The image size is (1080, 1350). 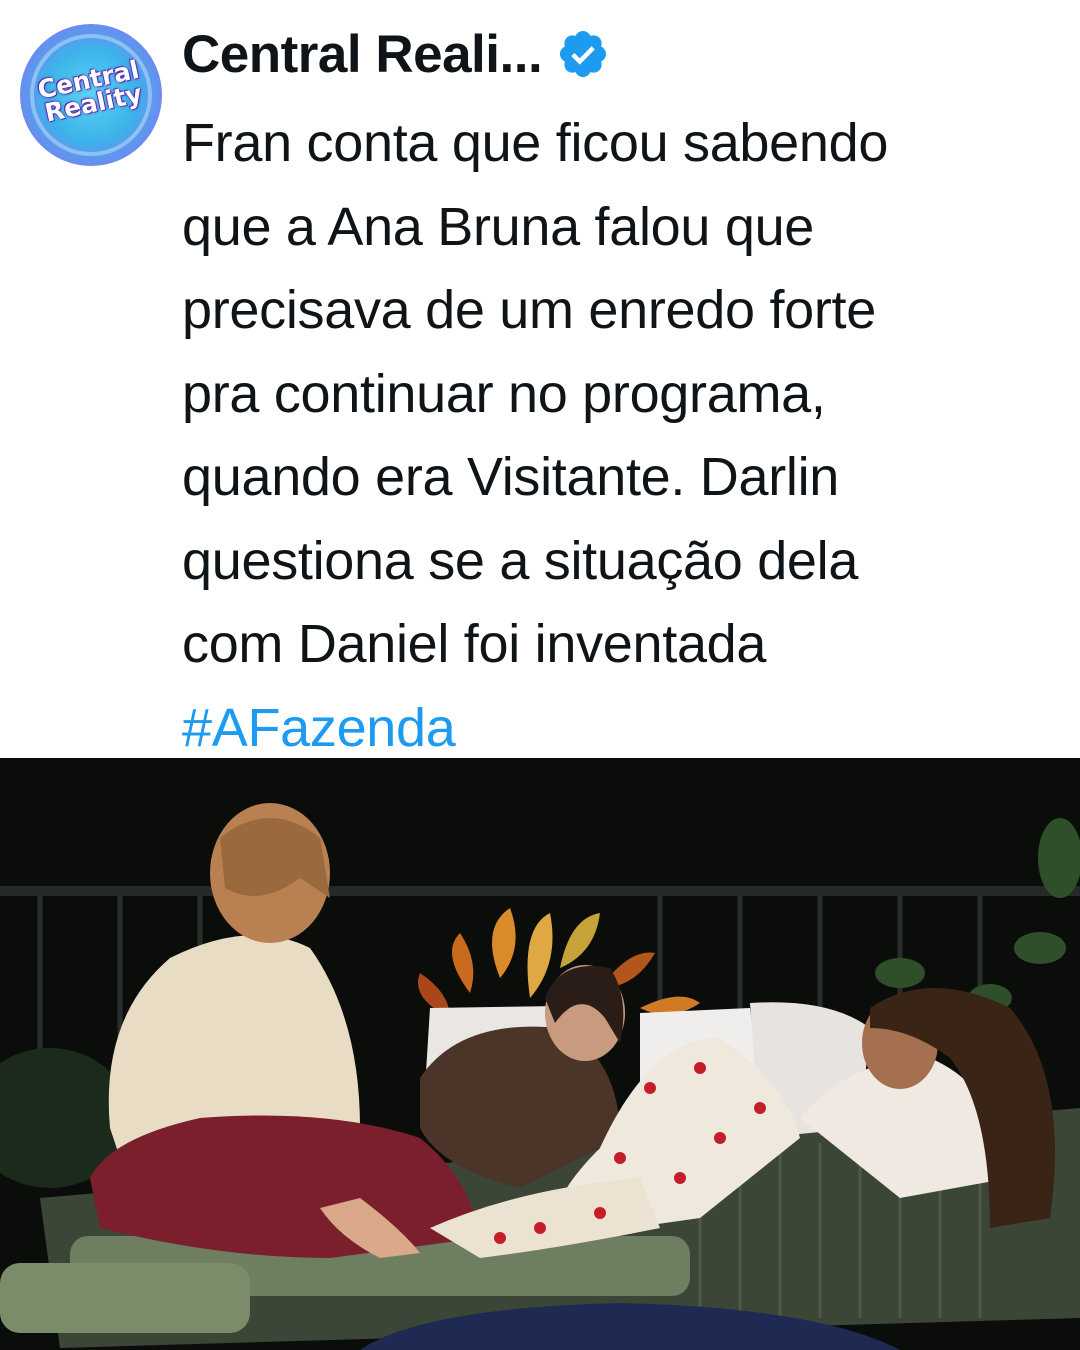 What do you see at coordinates (511, 477) in the screenshot?
I see `tweet-text-line: quando era Visitante. Darlin` at bounding box center [511, 477].